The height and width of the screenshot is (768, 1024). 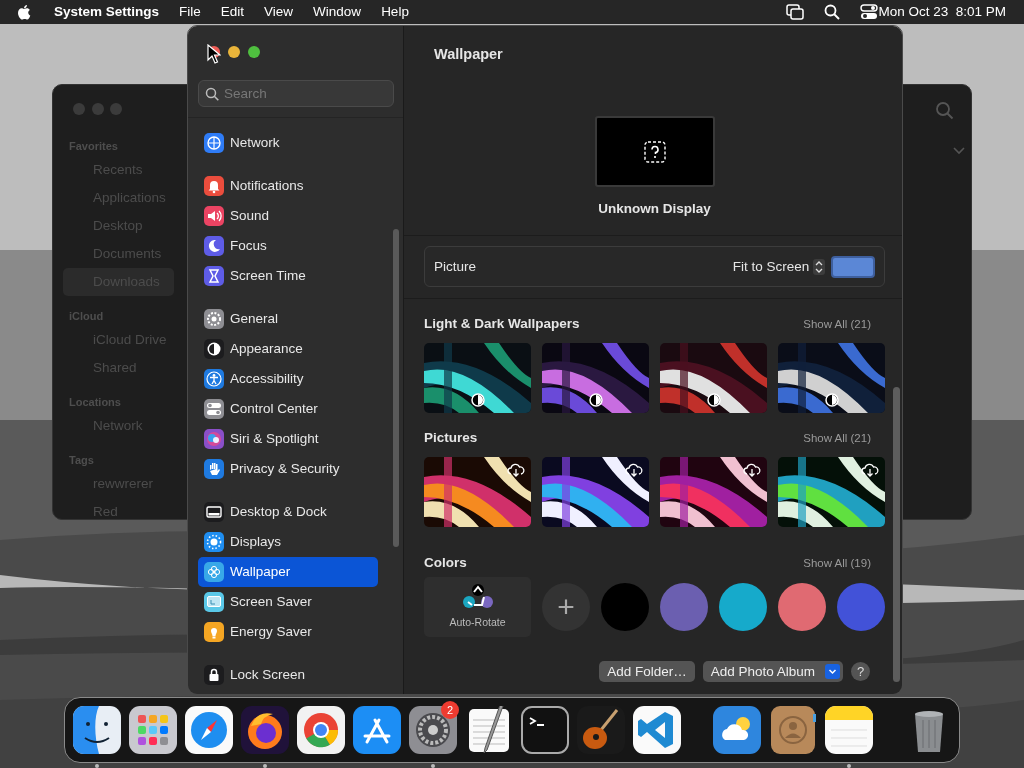 I want to click on sidebar-item: Wallpaper, so click(x=288, y=572).